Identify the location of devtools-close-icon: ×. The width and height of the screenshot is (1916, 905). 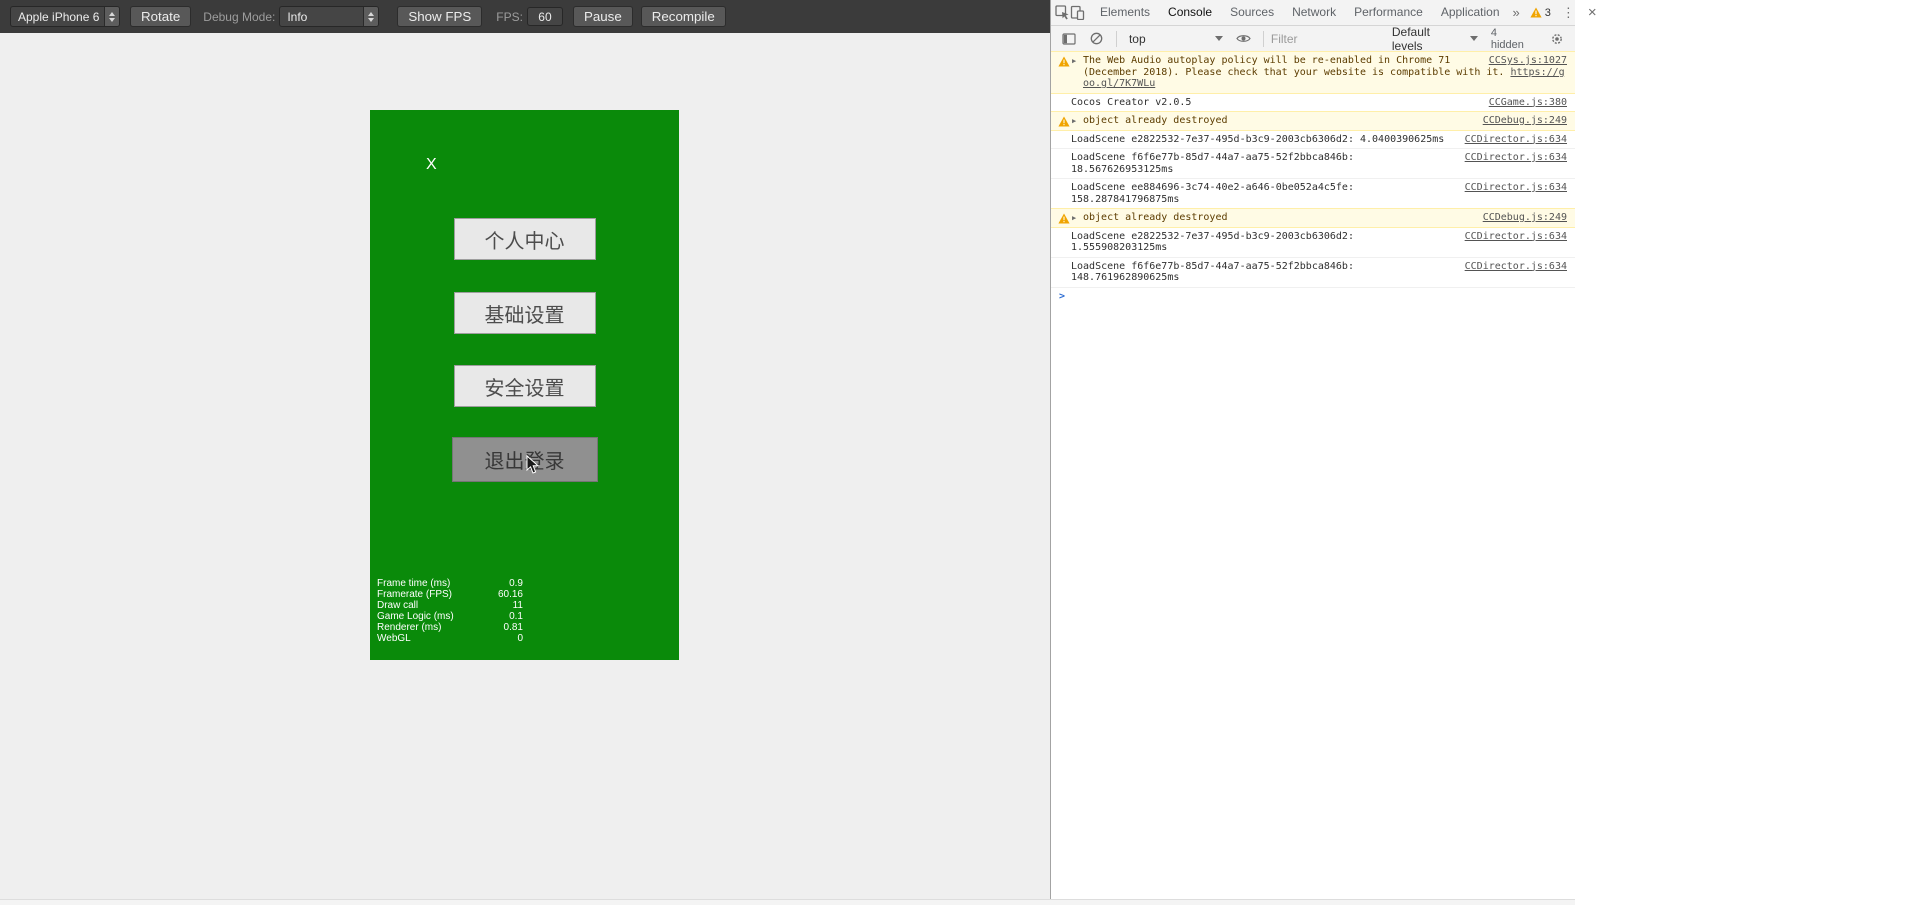
(1592, 12).